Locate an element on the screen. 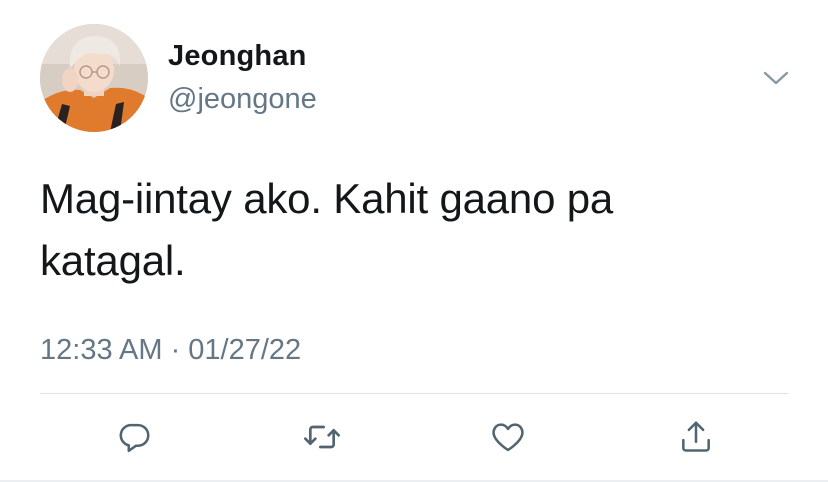  reply-icon is located at coordinates (134, 438).